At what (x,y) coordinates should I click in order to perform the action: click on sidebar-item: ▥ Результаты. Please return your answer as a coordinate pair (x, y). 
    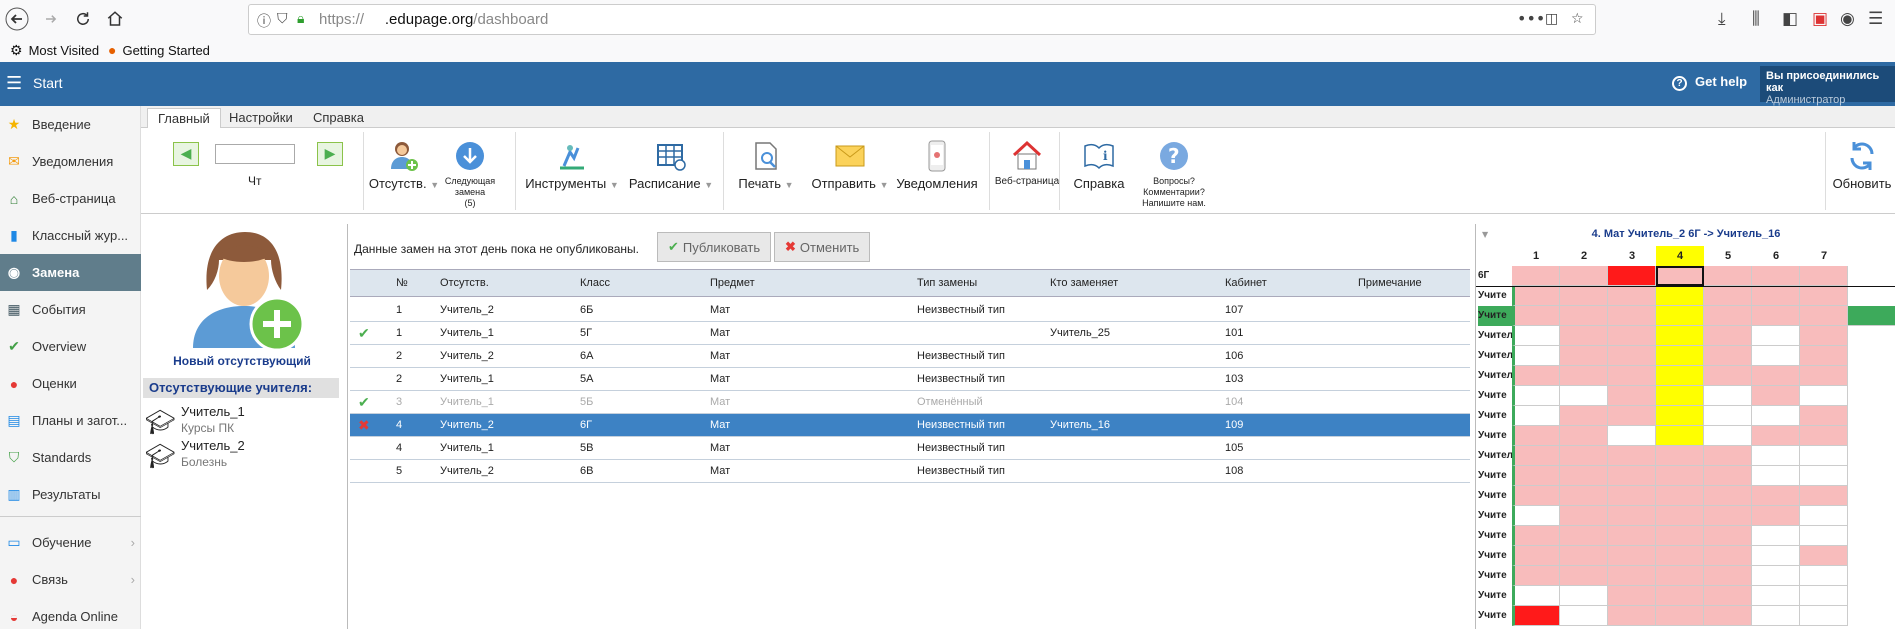
    Looking at the image, I should click on (70, 494).